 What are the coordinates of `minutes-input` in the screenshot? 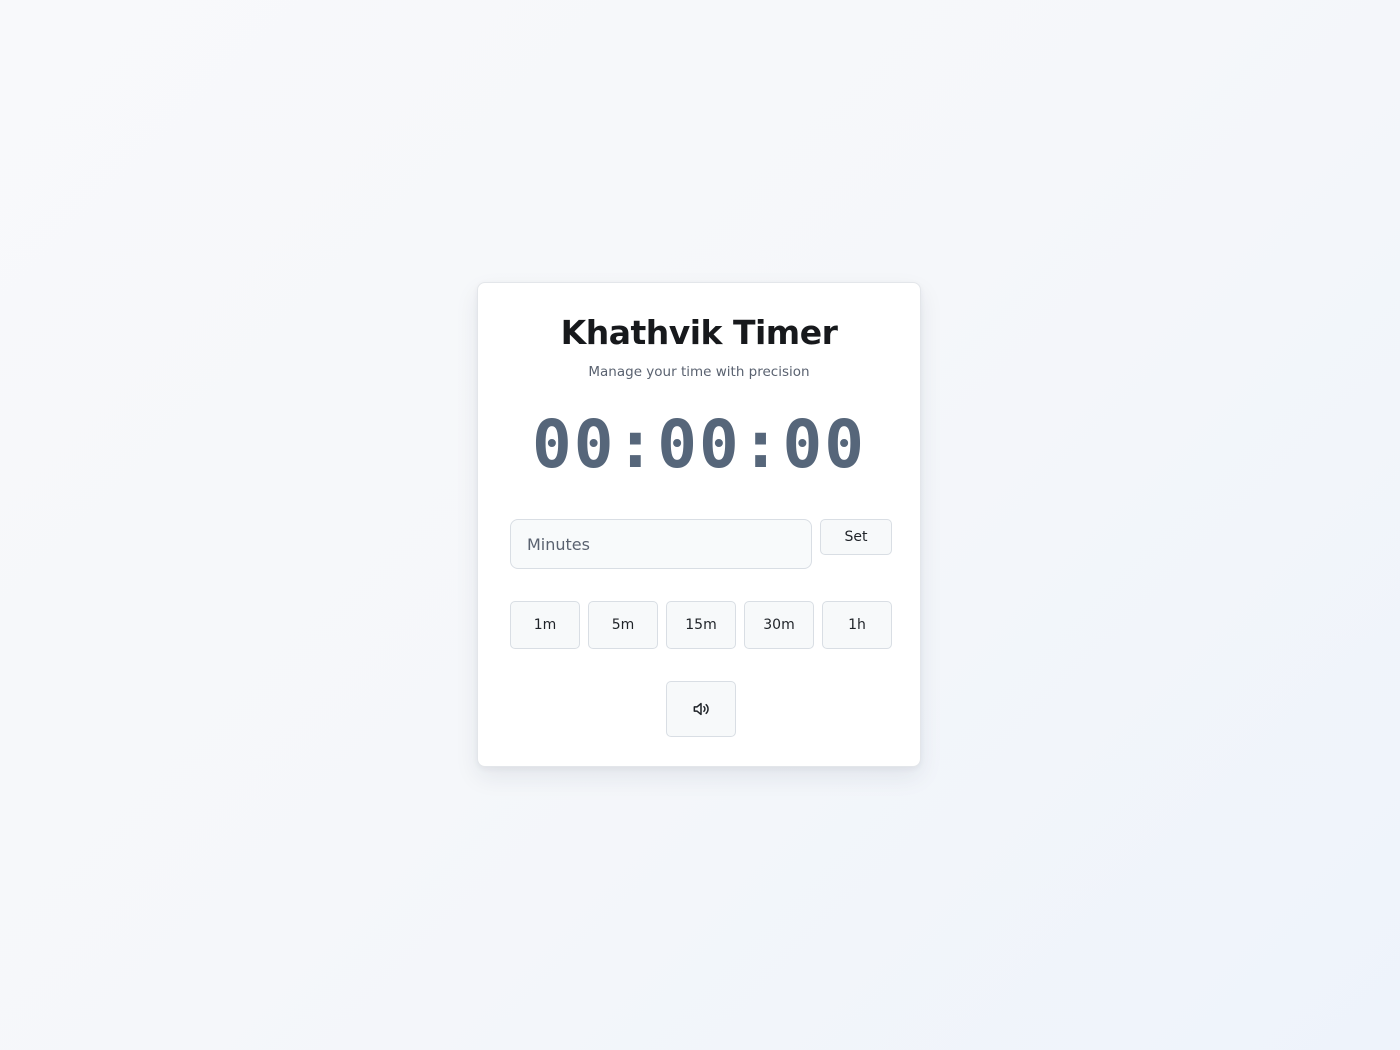 It's located at (661, 544).